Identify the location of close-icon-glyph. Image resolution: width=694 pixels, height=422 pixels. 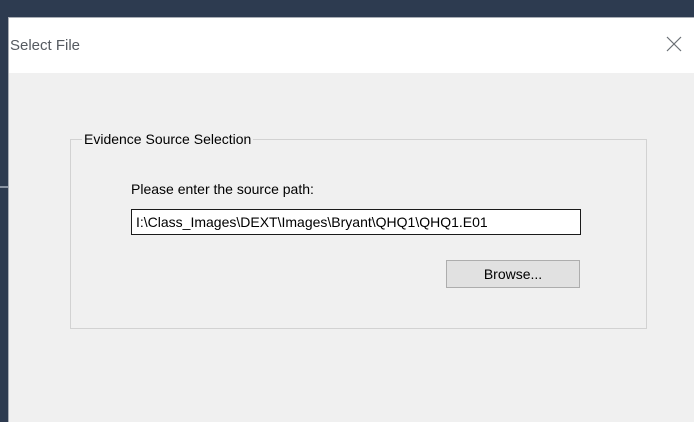
(674, 44).